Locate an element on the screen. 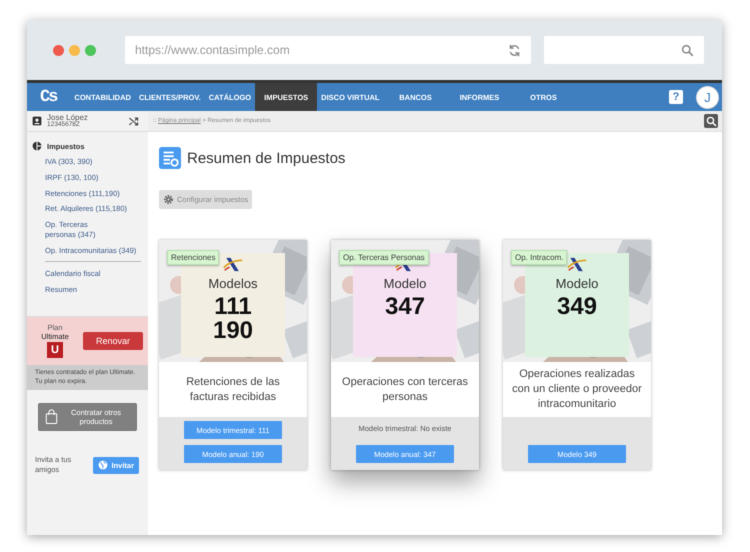  help-button: ? is located at coordinates (676, 97).